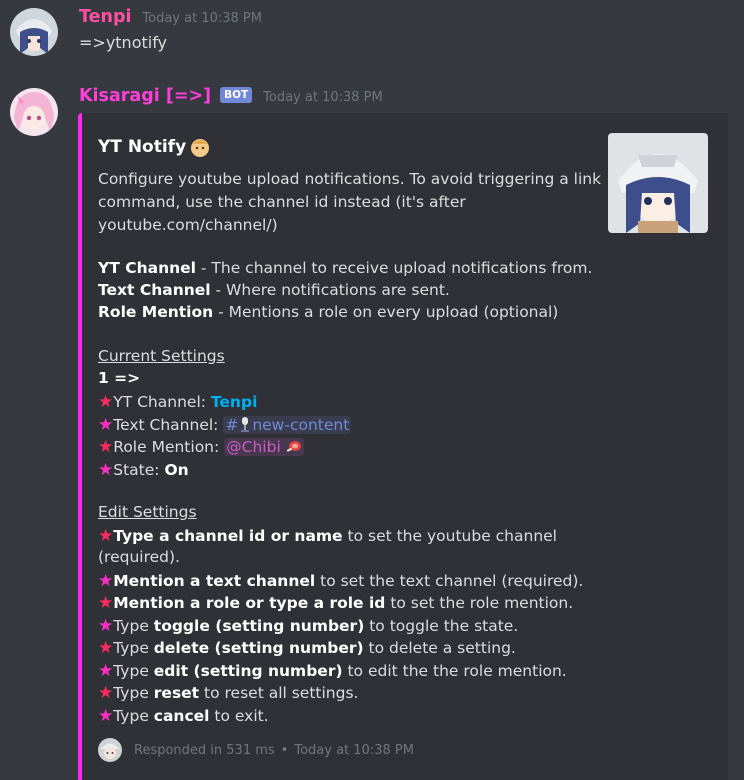  Describe the element at coordinates (34, 32) in the screenshot. I see `avatar-tenpi` at that location.